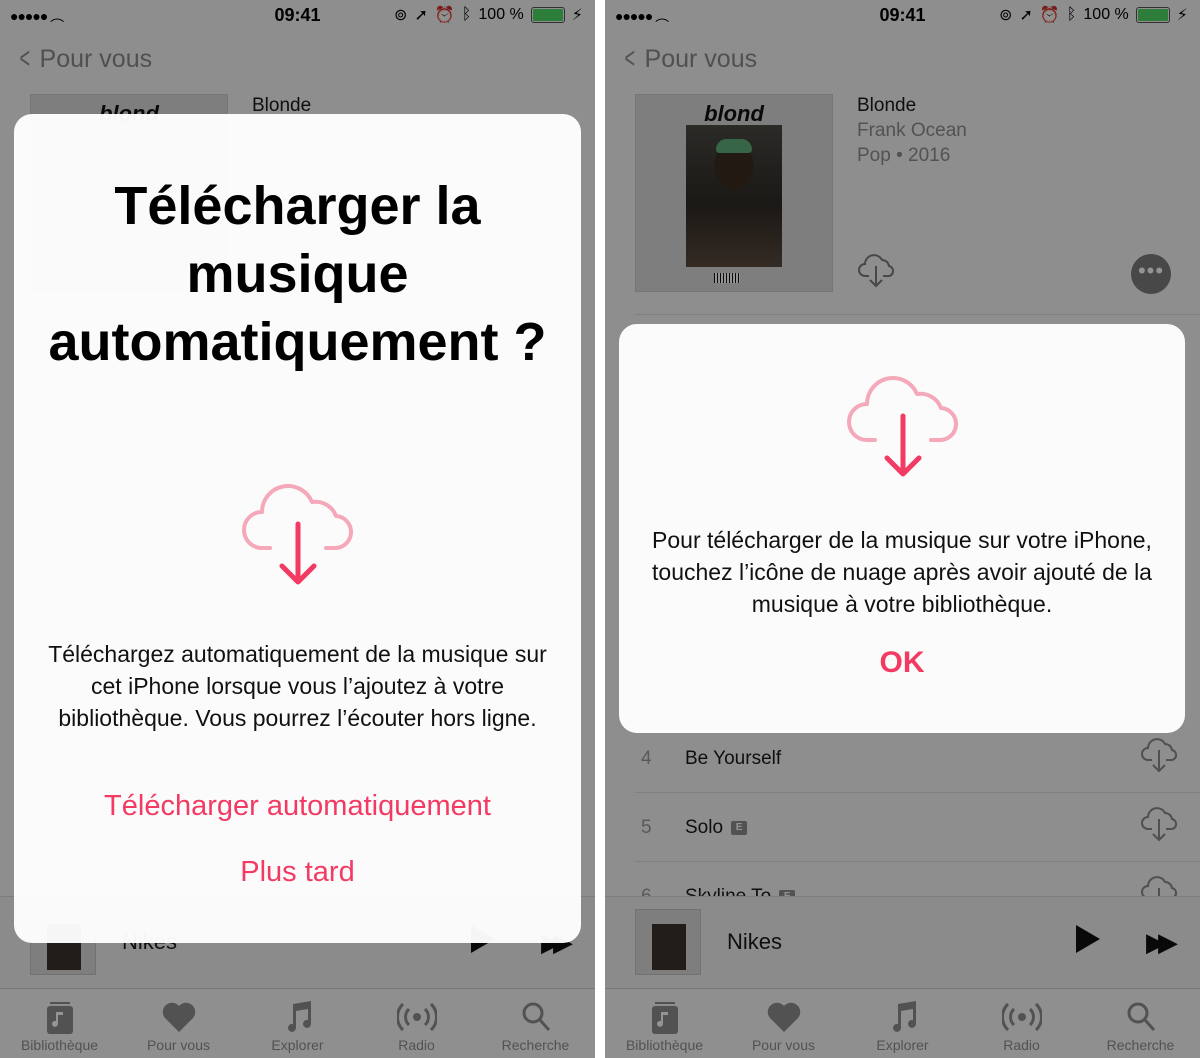 Image resolution: width=1200 pixels, height=1058 pixels. I want to click on ok-button: OK, so click(902, 663).